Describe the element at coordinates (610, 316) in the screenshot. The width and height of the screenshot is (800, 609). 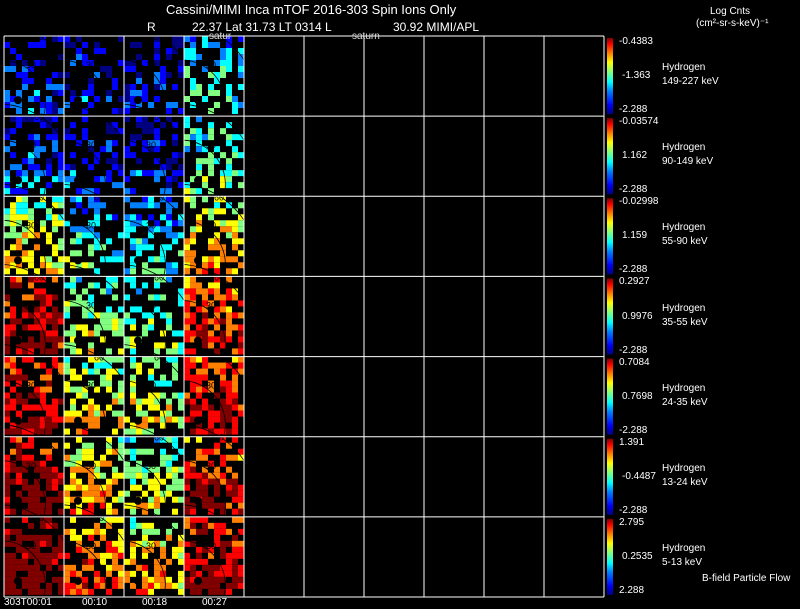
I see `colorbar` at that location.